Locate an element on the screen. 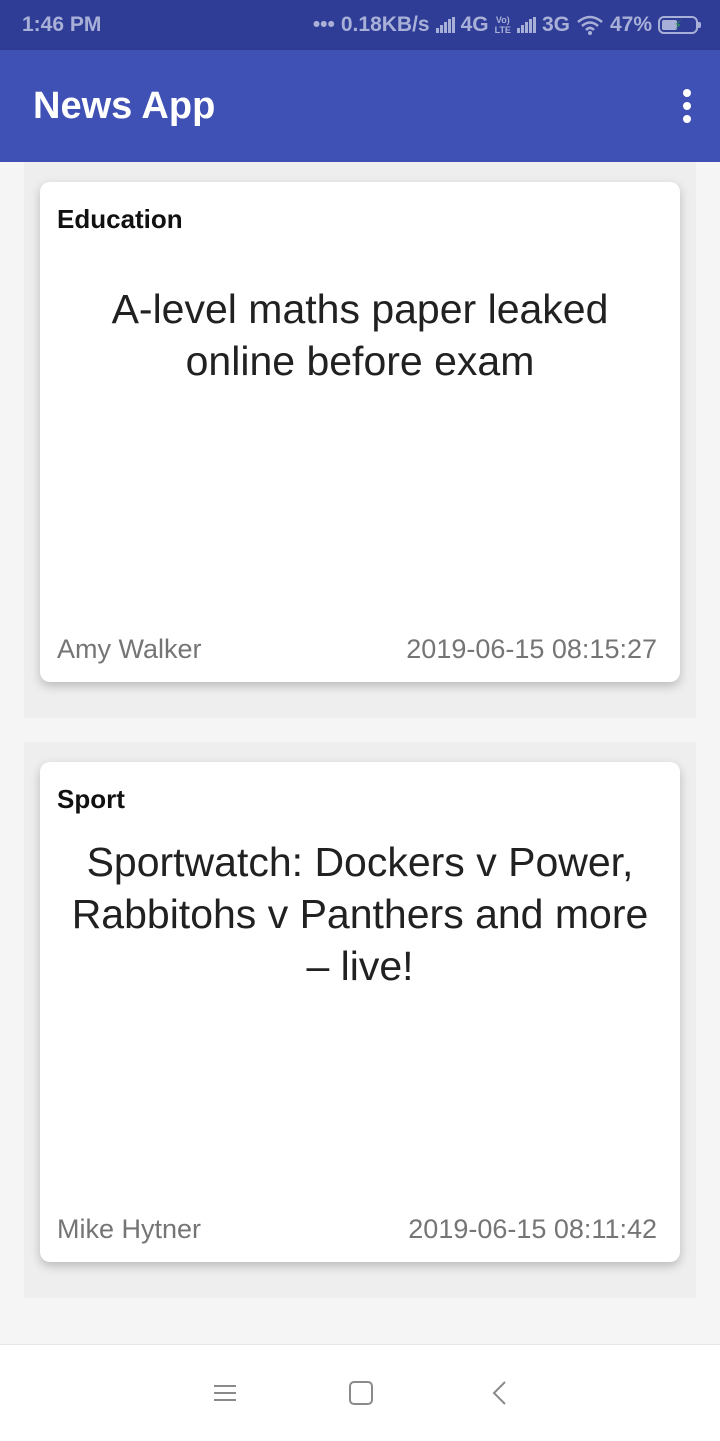  volte-bottom-text: LTE is located at coordinates (502, 30).